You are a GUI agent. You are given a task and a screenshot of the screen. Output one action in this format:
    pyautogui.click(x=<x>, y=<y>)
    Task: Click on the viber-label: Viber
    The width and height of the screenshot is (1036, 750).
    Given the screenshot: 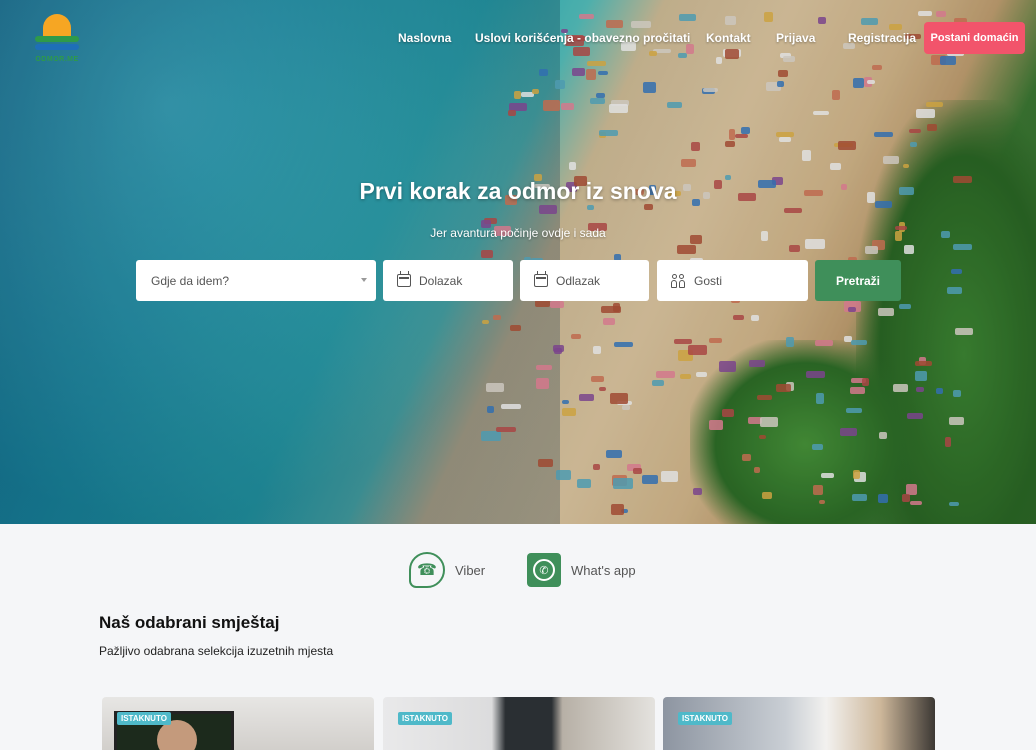 What is the action you would take?
    pyautogui.click(x=470, y=570)
    